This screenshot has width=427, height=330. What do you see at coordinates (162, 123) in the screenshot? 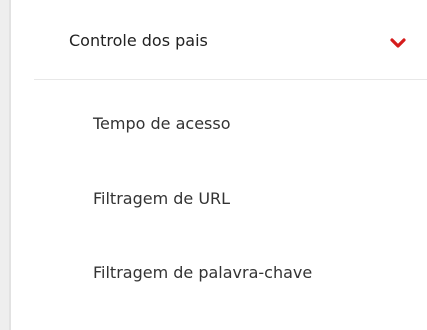
I see `sidebar-item-access-time: Tempo de acesso` at bounding box center [162, 123].